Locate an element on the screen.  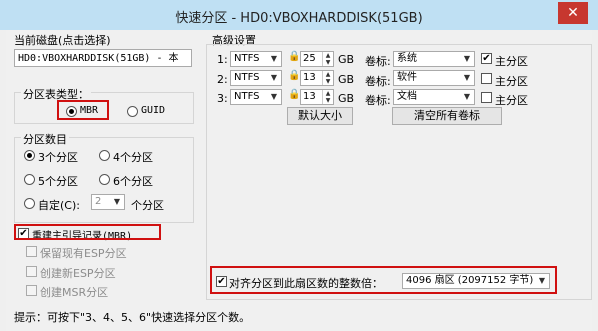
row3-unit: GB is located at coordinates (346, 98).